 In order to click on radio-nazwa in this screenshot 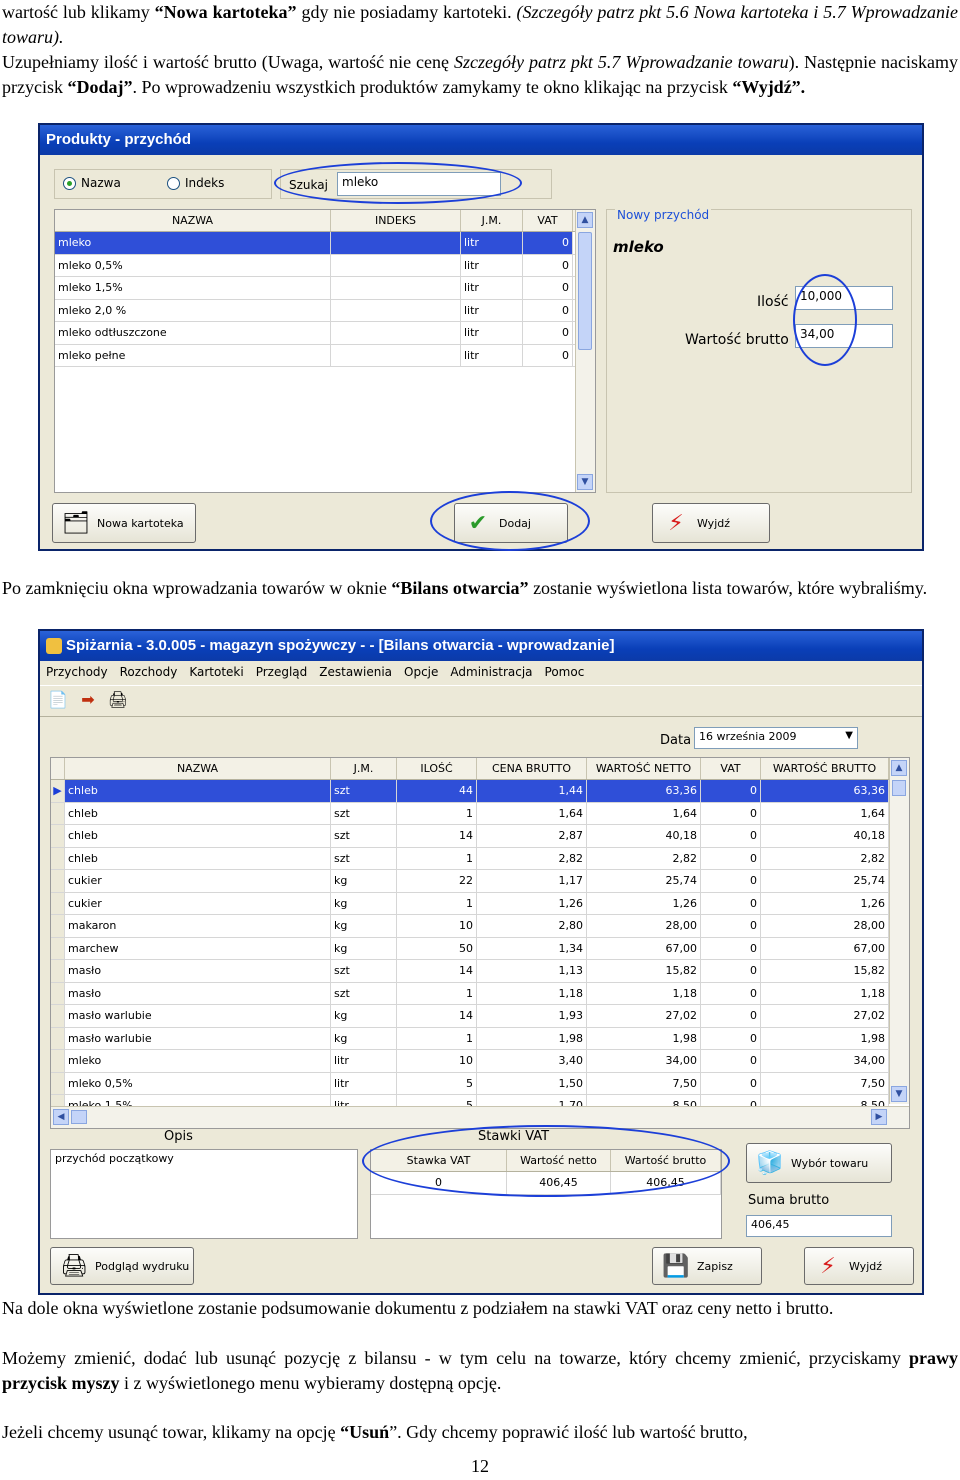, I will do `click(69, 183)`.